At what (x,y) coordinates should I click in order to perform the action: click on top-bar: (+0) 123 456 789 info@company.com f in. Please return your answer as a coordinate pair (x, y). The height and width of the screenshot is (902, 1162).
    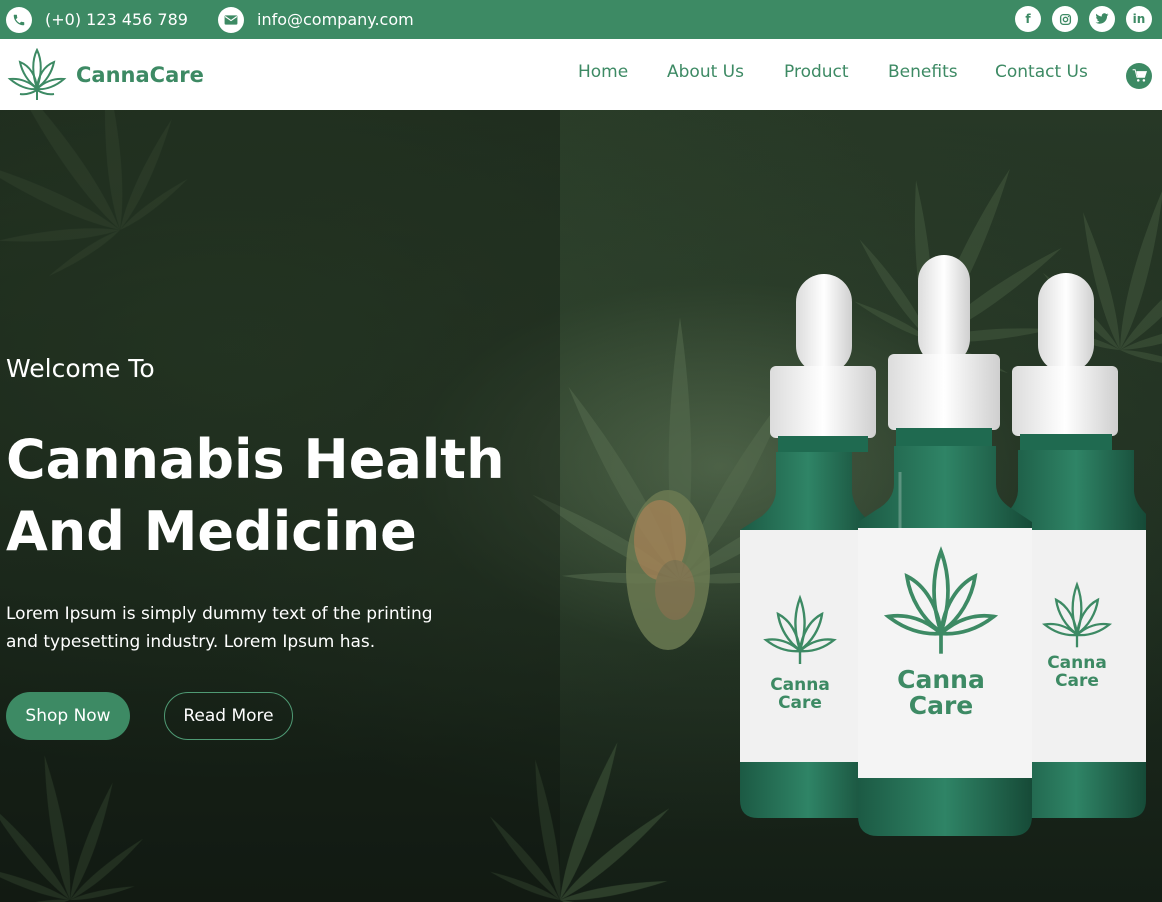
    Looking at the image, I should click on (581, 19).